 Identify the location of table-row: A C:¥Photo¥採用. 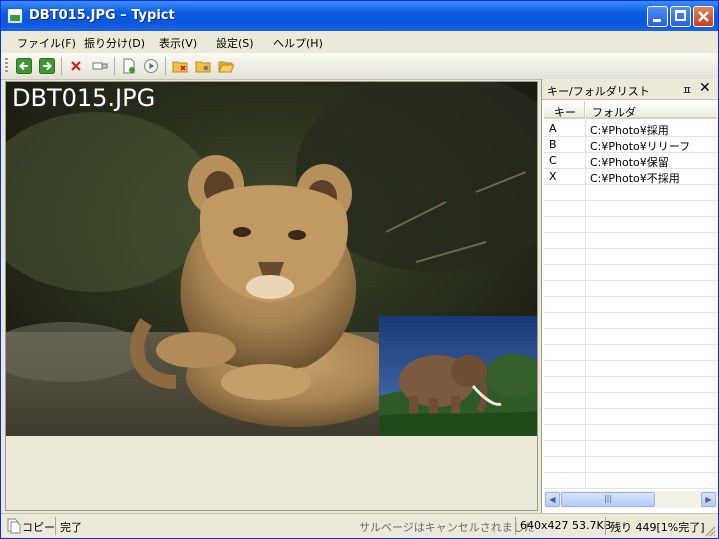
(630, 129).